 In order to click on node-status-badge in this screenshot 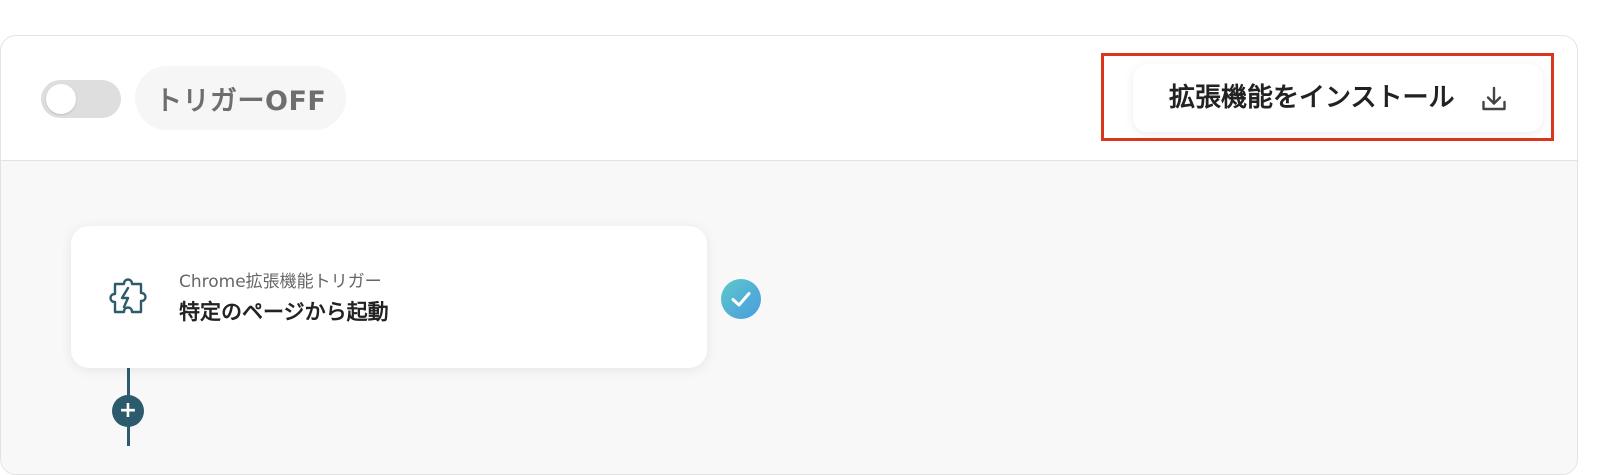, I will do `click(741, 299)`.